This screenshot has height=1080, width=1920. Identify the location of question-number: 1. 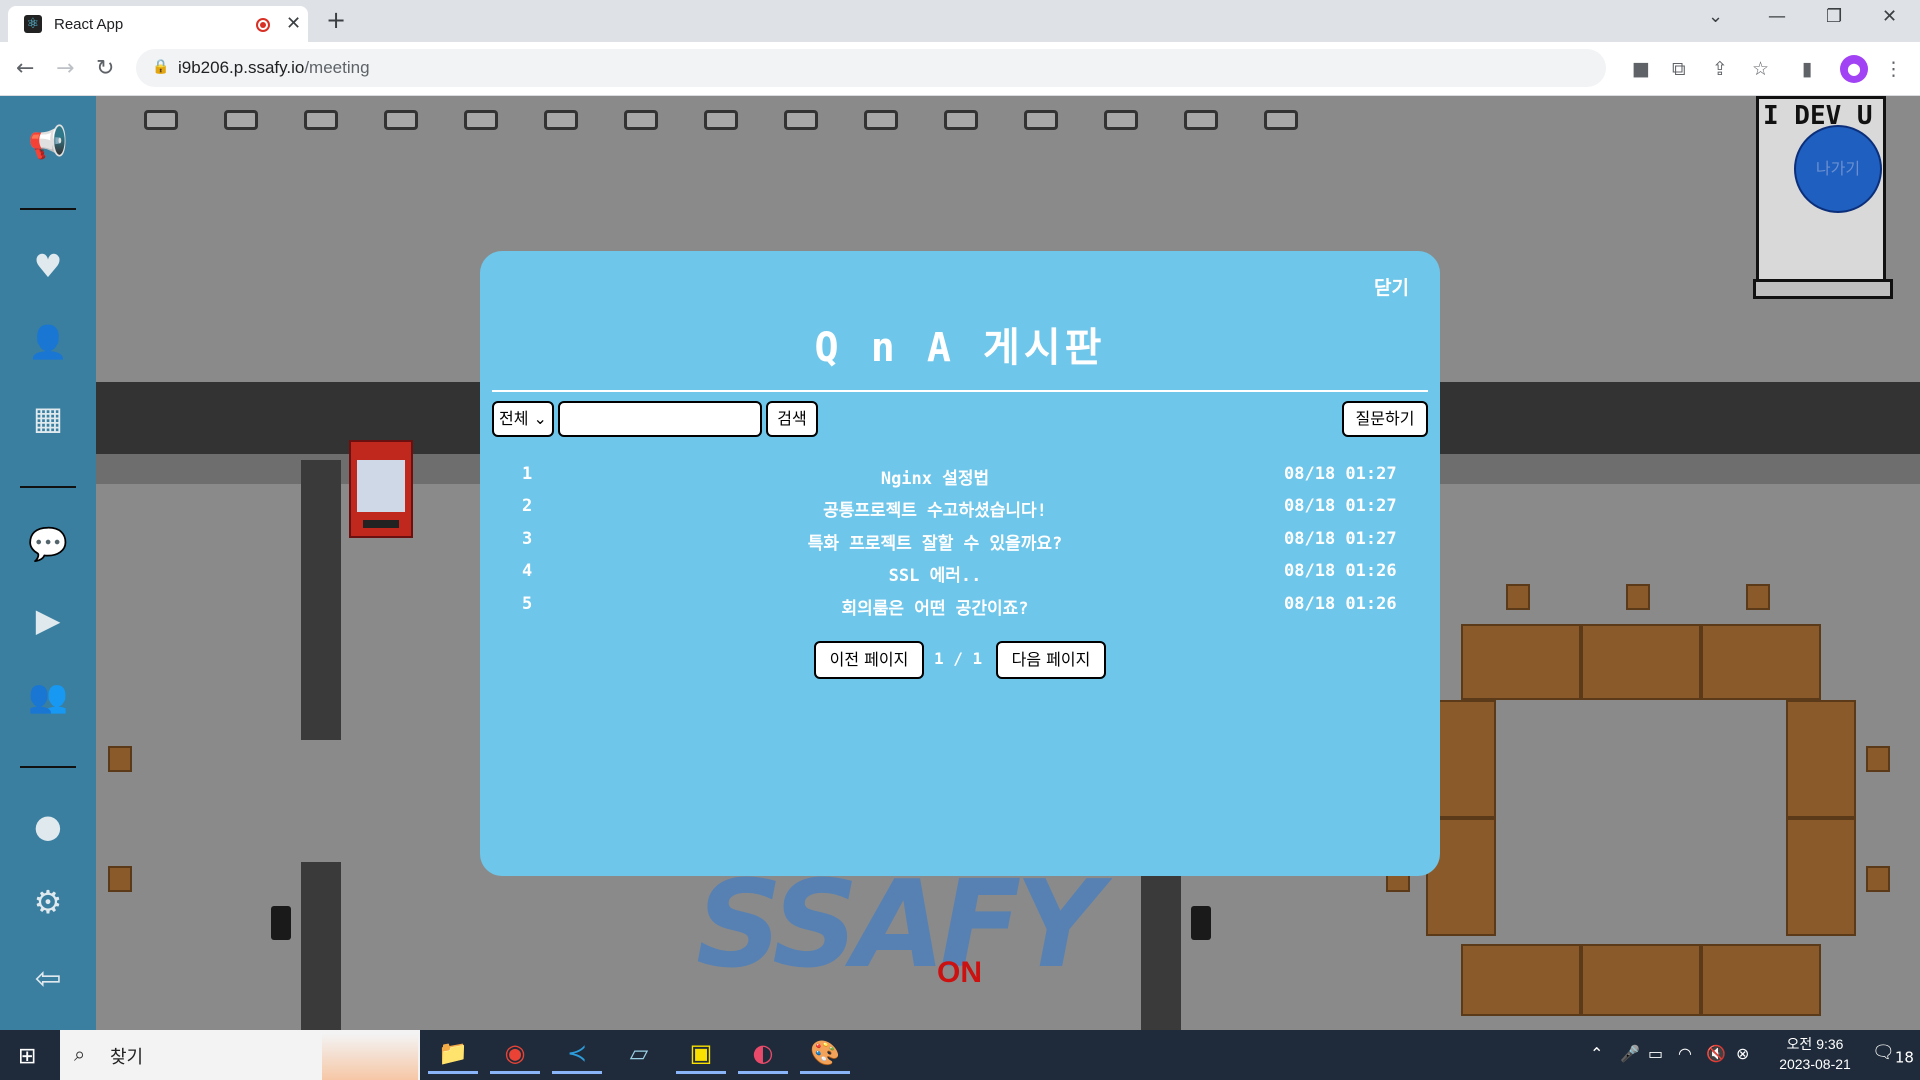
(527, 474).